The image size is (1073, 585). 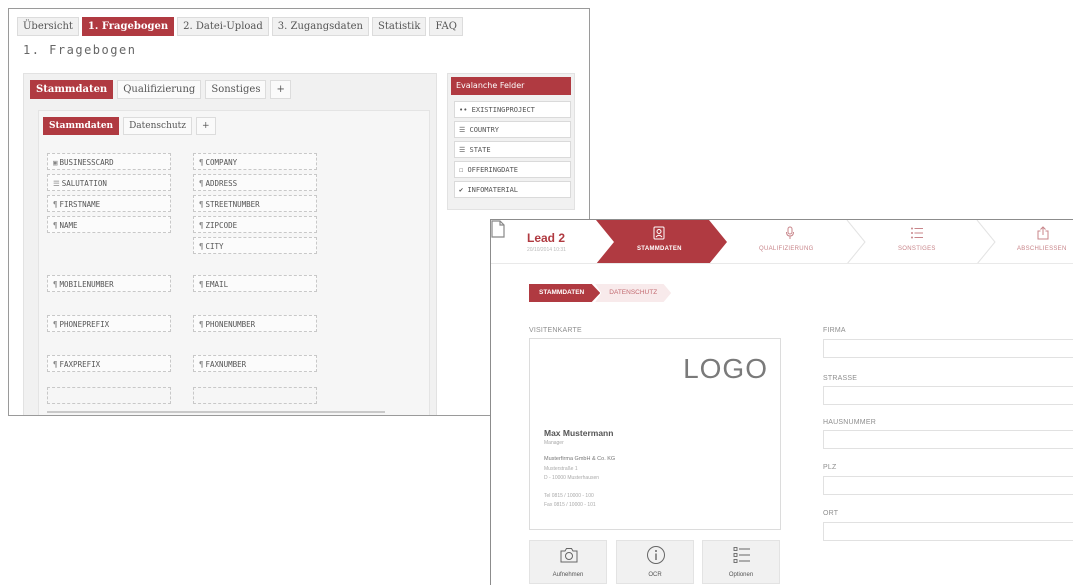 What do you see at coordinates (223, 26) in the screenshot?
I see `tab-datei-upload: 2. Datei-Upload` at bounding box center [223, 26].